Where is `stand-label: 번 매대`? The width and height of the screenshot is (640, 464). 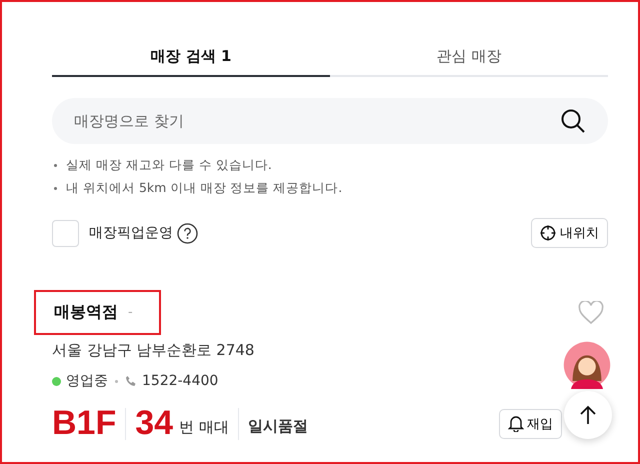 stand-label: 번 매대 is located at coordinates (204, 427).